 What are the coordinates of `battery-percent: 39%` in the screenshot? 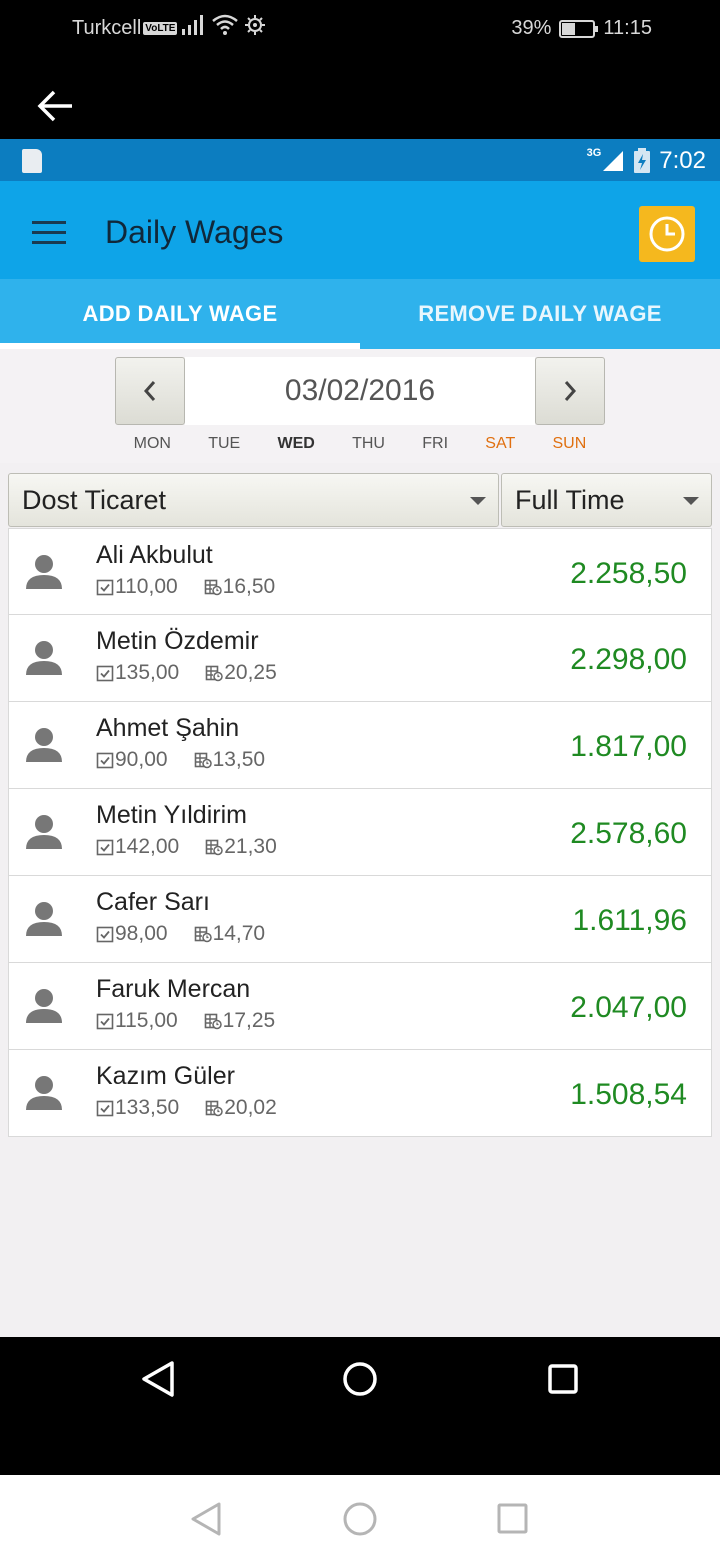 It's located at (531, 28).